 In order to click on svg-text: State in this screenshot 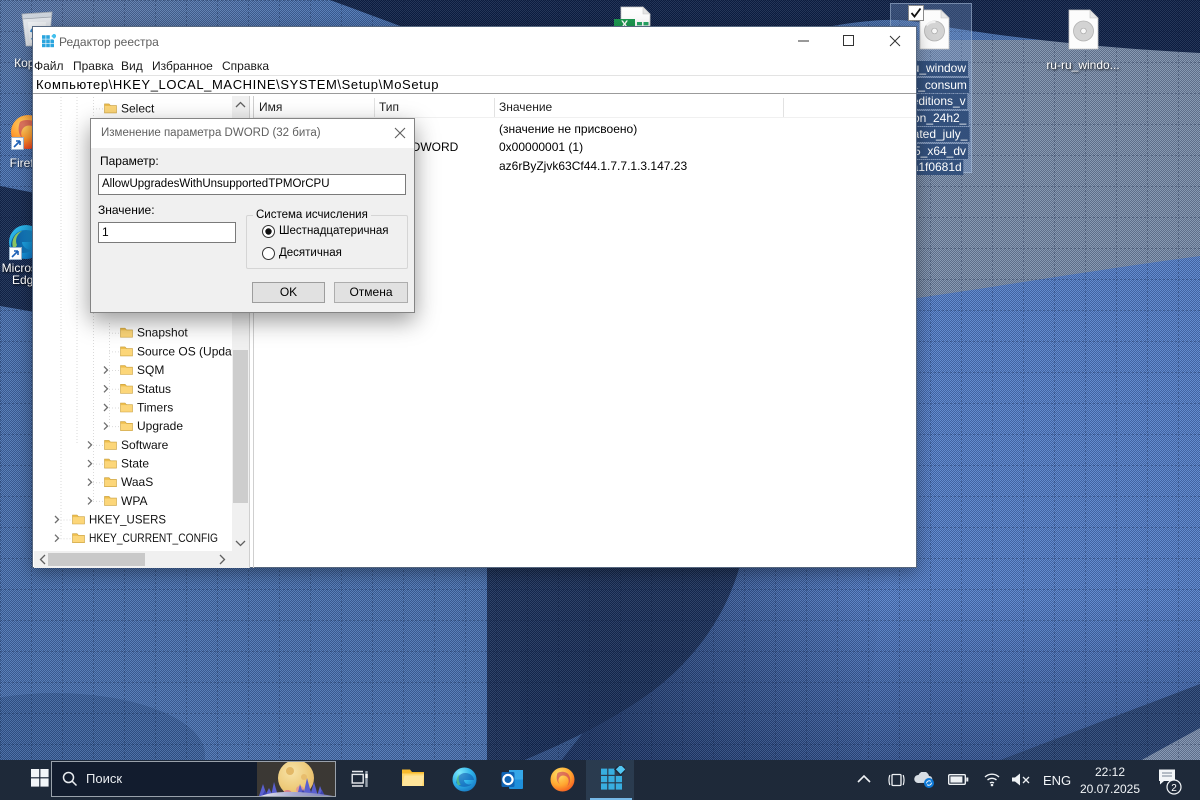, I will do `click(135, 464)`.